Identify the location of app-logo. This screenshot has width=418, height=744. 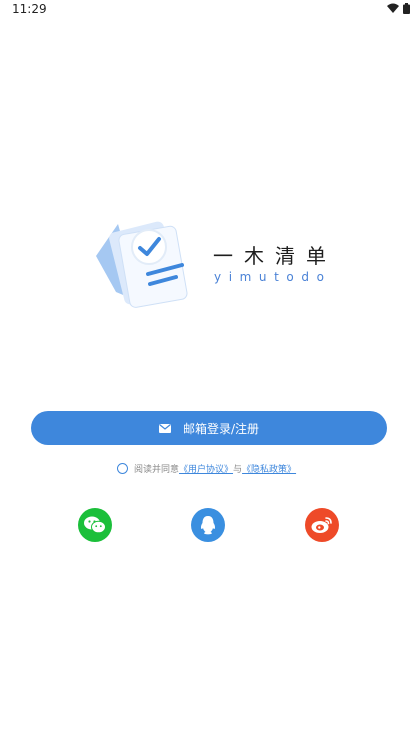
(144, 262).